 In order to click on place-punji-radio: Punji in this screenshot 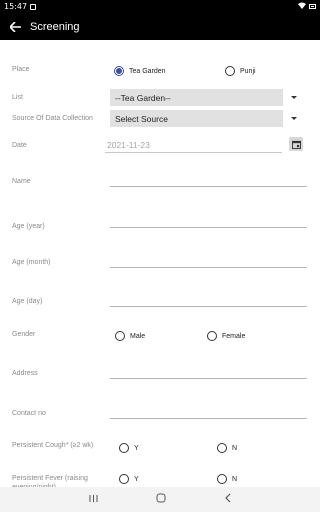, I will do `click(240, 71)`.